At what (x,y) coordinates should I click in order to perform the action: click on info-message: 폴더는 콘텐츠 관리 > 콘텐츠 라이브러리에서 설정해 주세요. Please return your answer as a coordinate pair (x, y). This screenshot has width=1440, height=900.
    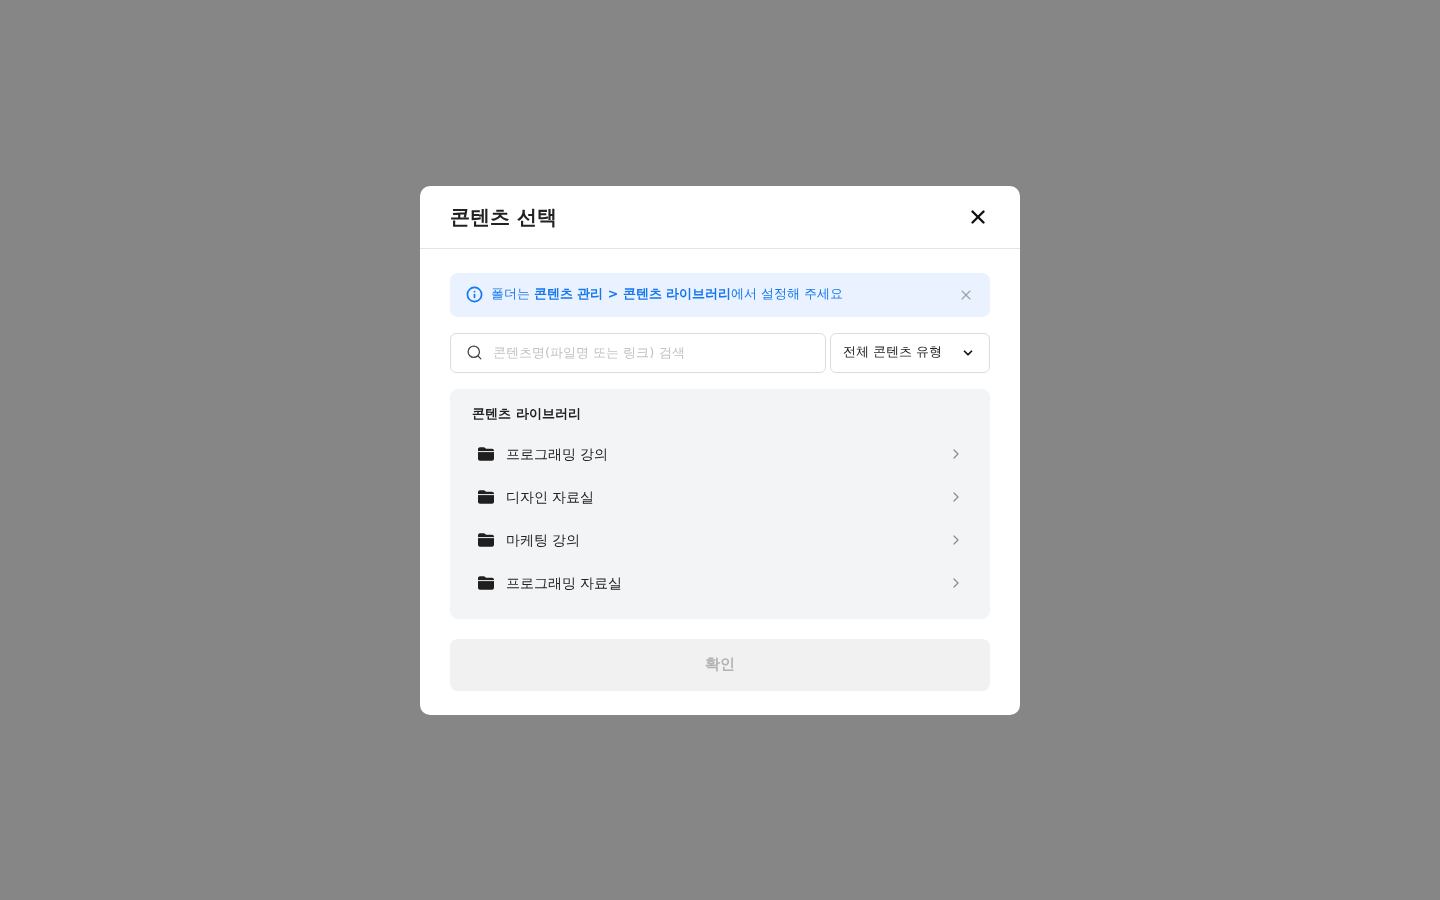
    Looking at the image, I should click on (667, 294).